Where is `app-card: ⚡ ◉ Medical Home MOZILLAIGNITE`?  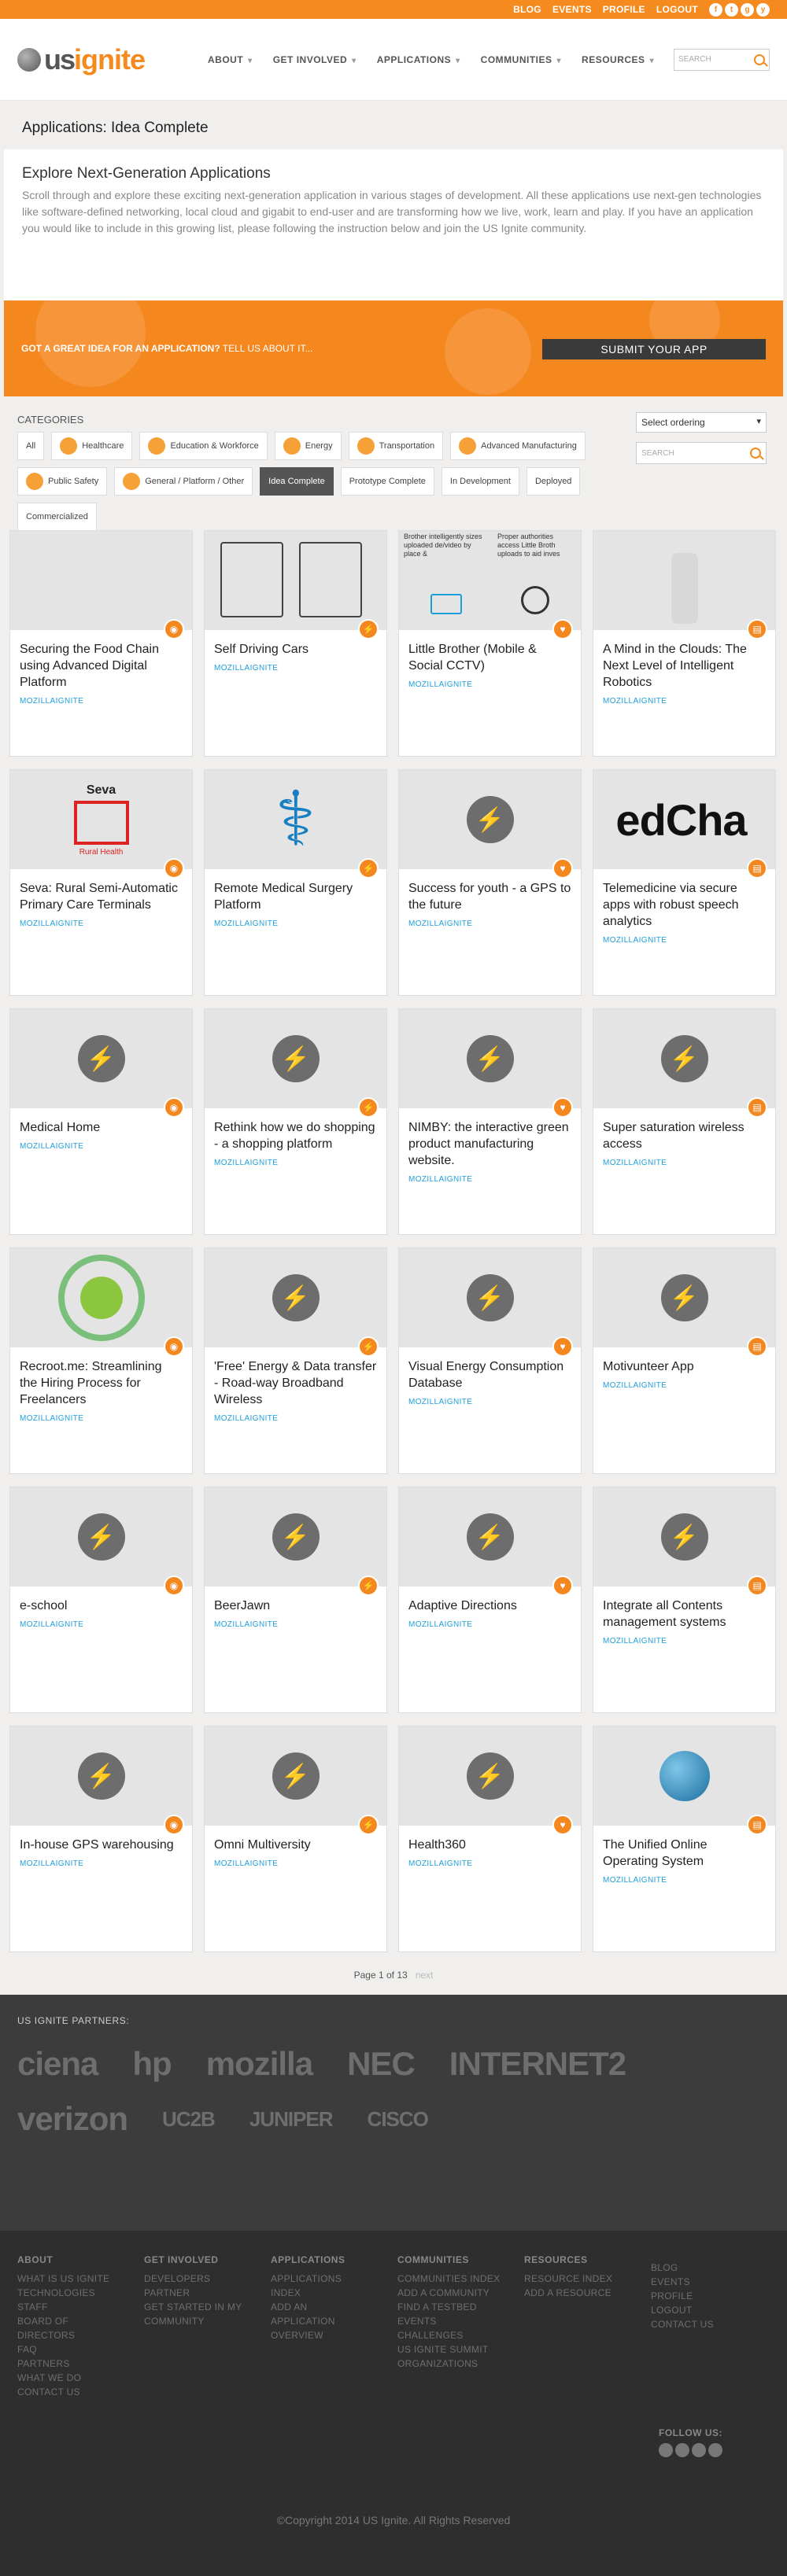
app-card: ⚡ ◉ Medical Home MOZILLAIGNITE is located at coordinates (101, 1121).